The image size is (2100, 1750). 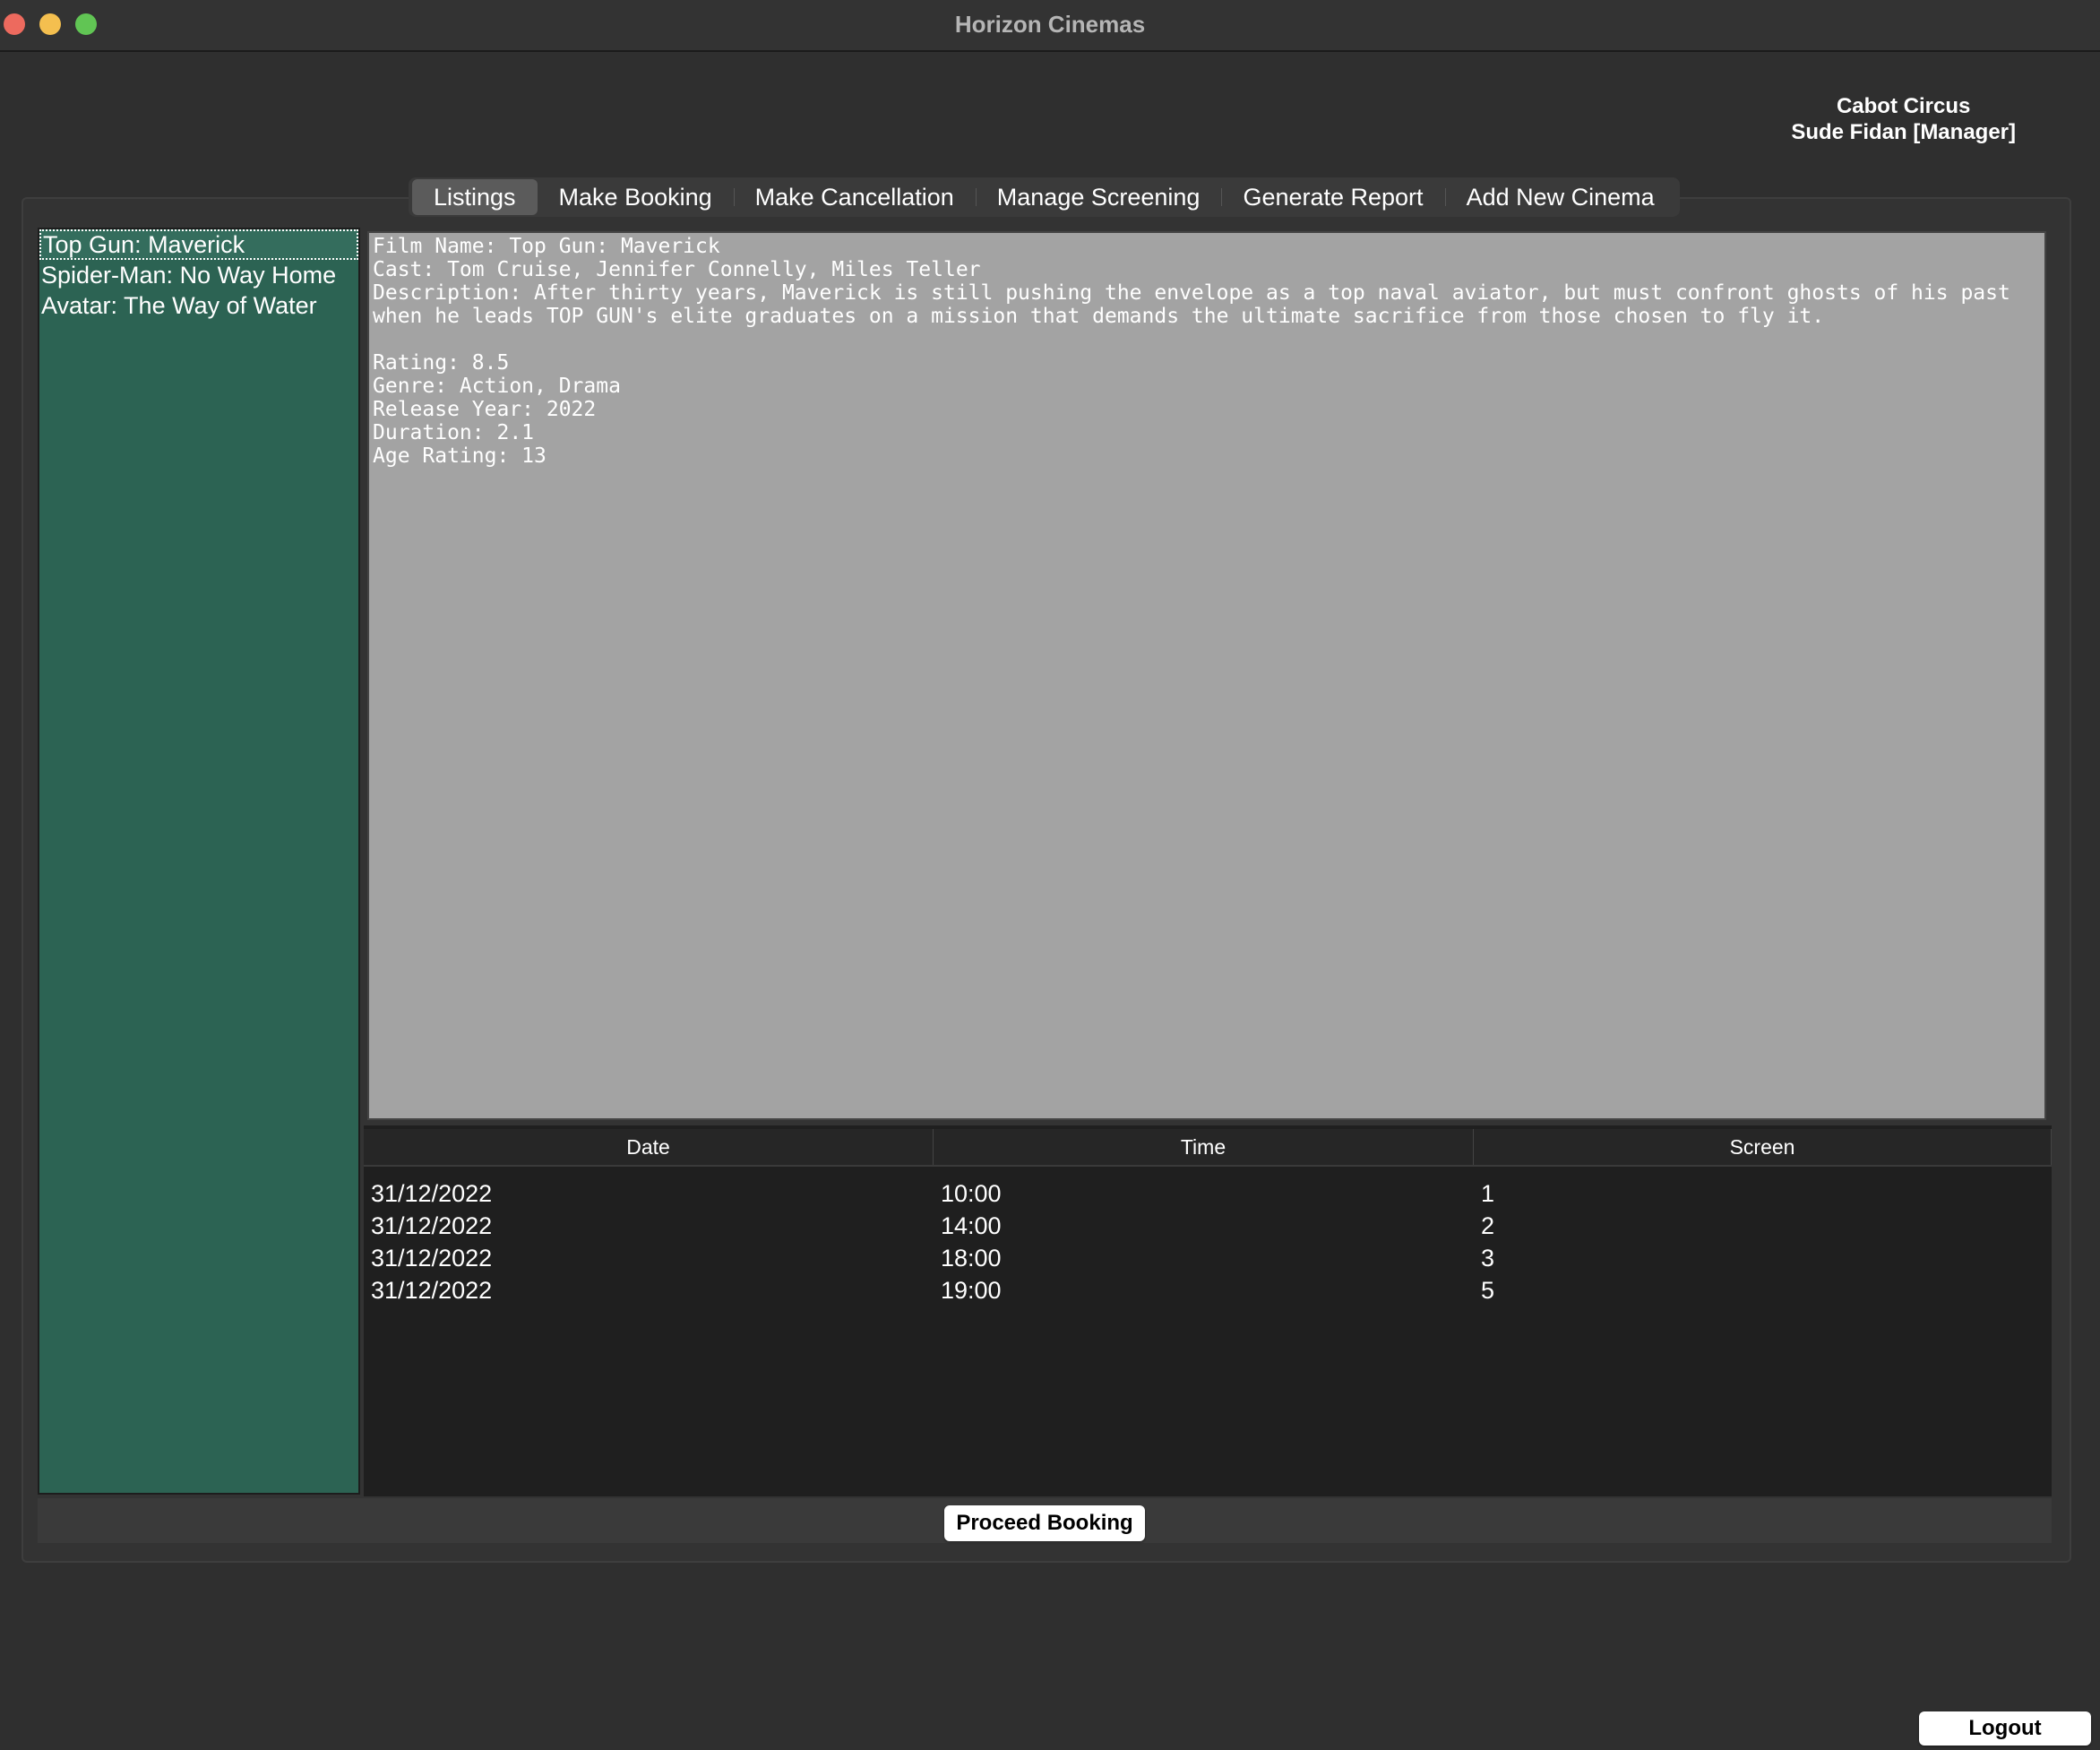 What do you see at coordinates (1098, 197) in the screenshot?
I see `tab-manage-screening: Manage Screening` at bounding box center [1098, 197].